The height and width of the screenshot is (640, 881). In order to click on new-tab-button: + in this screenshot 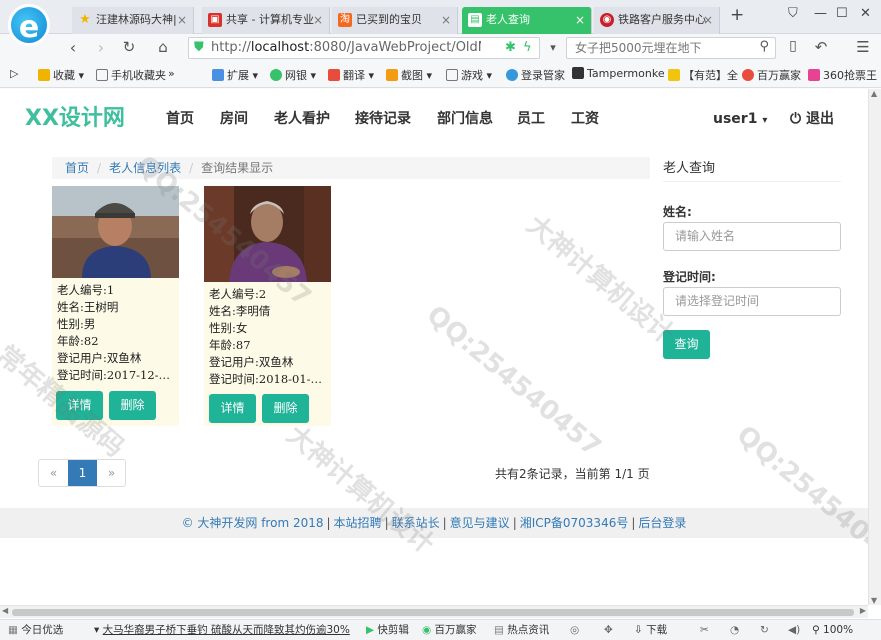, I will do `click(737, 15)`.